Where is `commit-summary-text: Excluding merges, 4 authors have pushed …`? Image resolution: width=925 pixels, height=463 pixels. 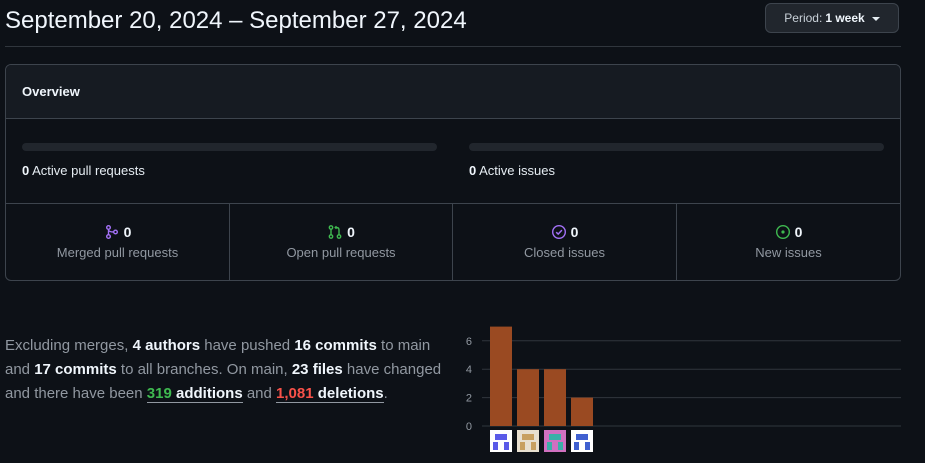 commit-summary-text: Excluding merges, 4 authors have pushed … is located at coordinates (229, 370).